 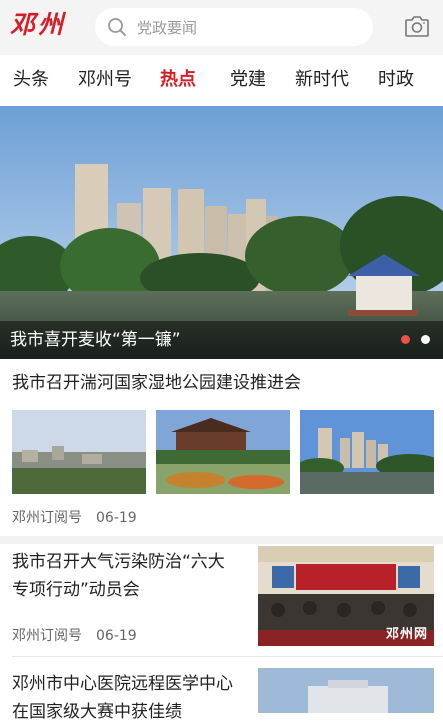 I want to click on camera-icon, so click(x=417, y=26).